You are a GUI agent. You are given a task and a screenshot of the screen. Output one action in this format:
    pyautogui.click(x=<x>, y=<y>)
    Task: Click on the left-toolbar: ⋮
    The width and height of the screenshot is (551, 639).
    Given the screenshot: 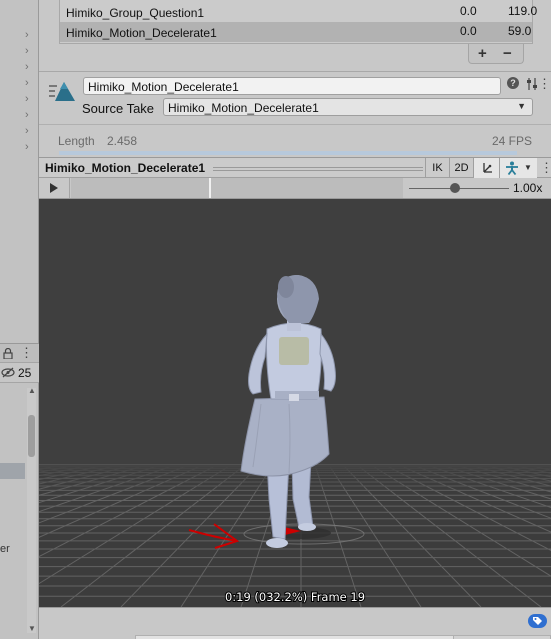 What is the action you would take?
    pyautogui.click(x=19, y=353)
    